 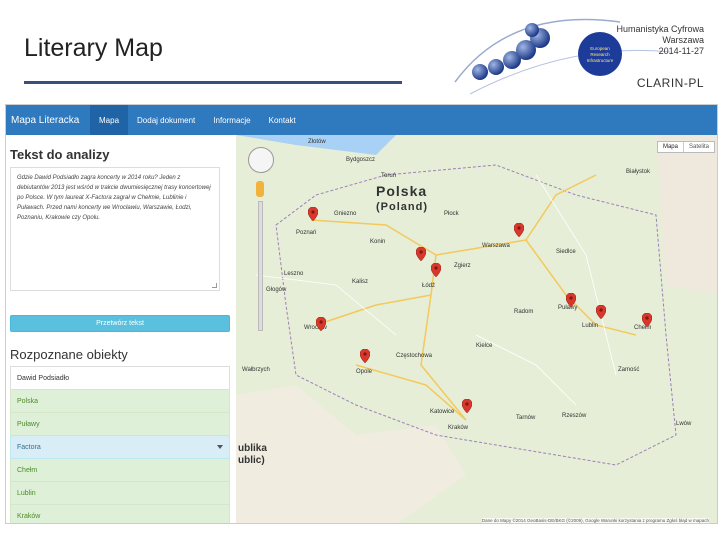 I want to click on map-label: Łódź, so click(x=429, y=286).